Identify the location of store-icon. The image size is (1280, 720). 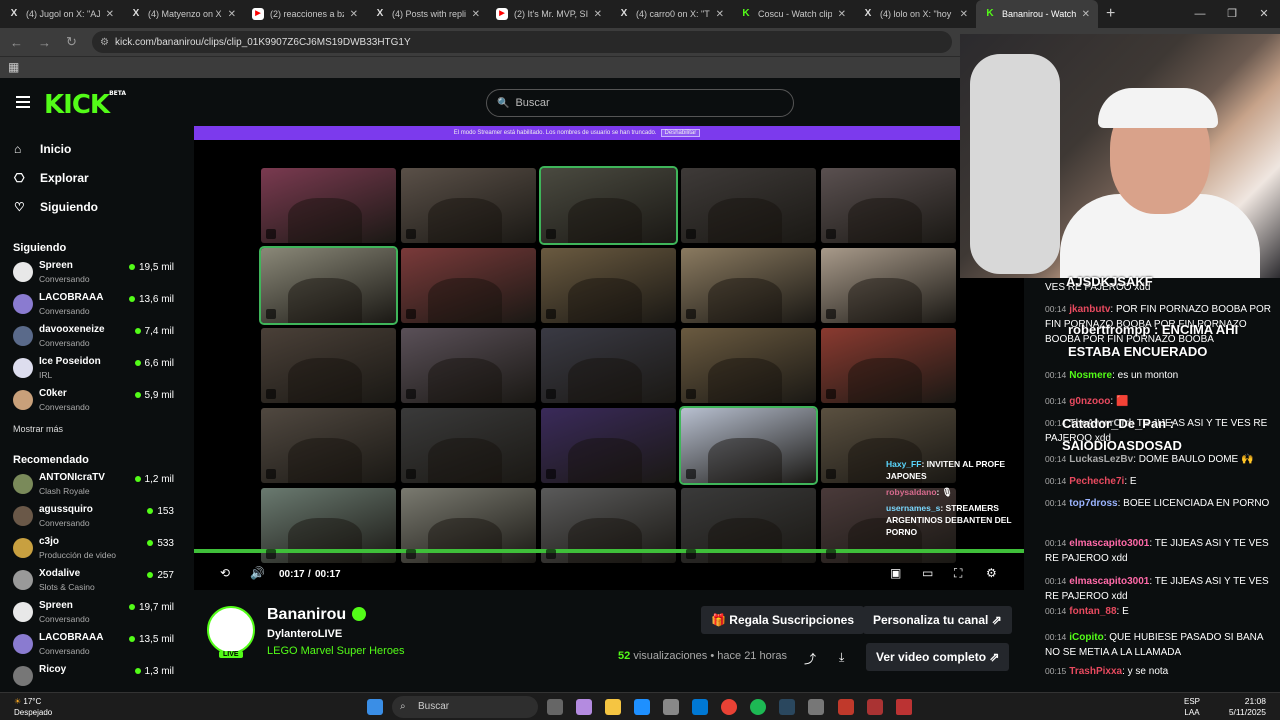
(671, 707).